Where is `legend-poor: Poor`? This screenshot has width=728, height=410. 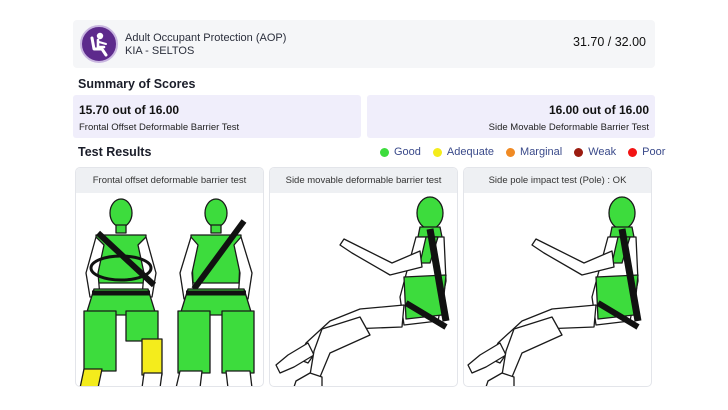
legend-poor: Poor is located at coordinates (646, 152).